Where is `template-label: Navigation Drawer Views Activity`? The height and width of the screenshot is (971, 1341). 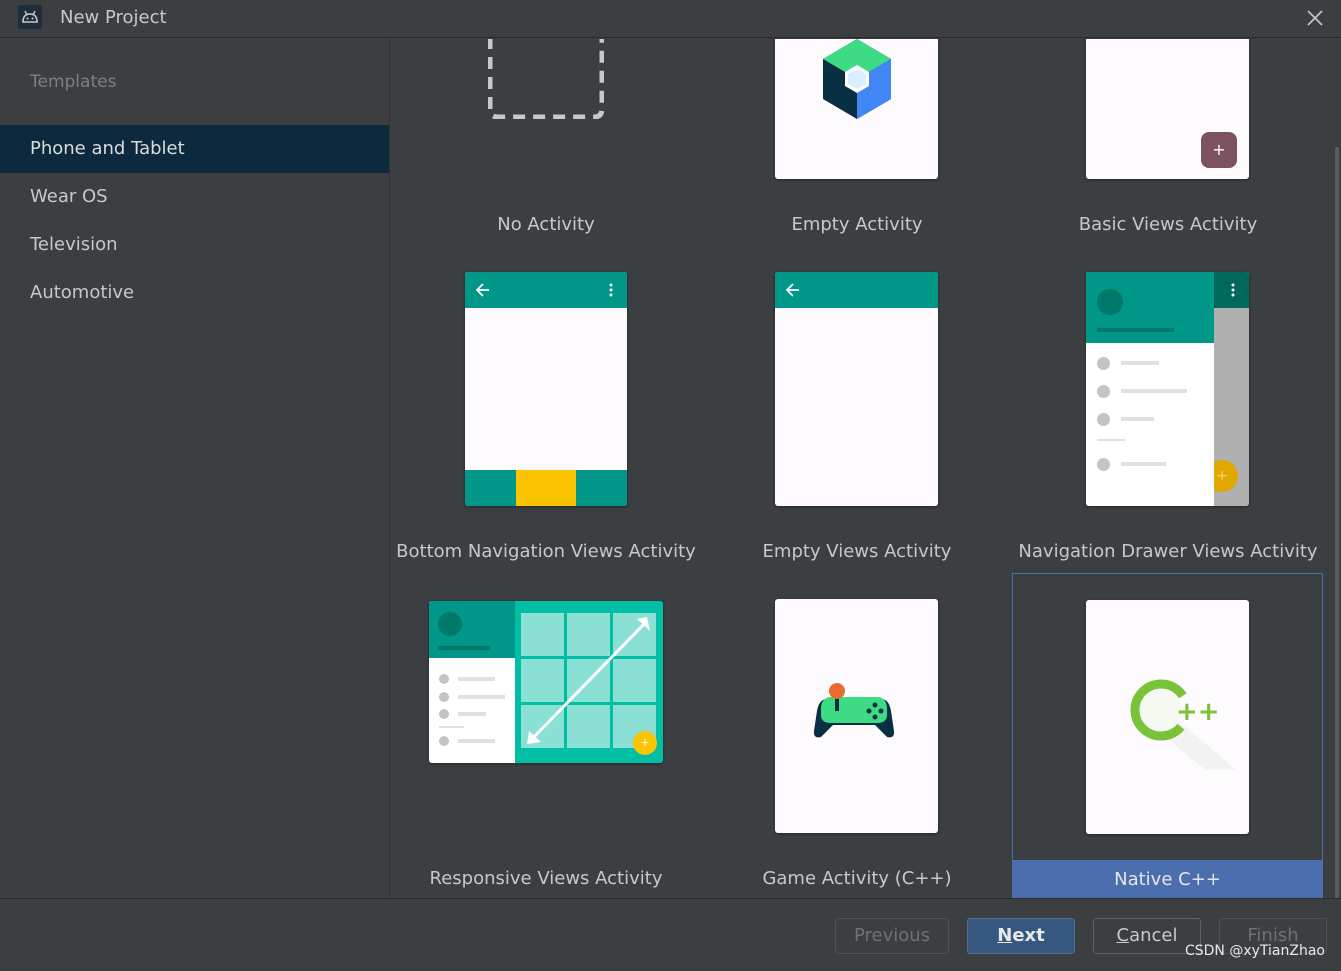
template-label: Navigation Drawer Views Activity is located at coordinates (1168, 551).